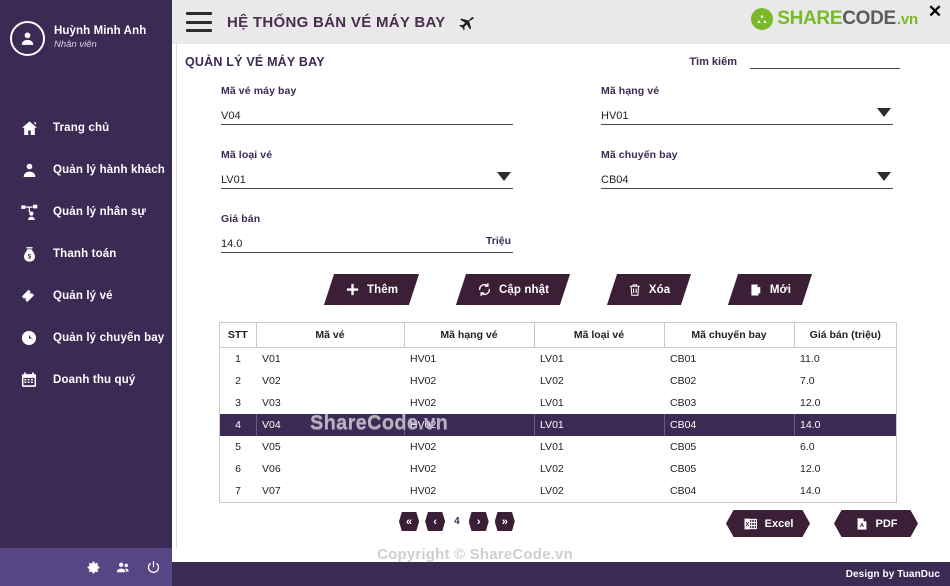 This screenshot has width=950, height=586. What do you see at coordinates (330, 335) in the screenshot?
I see `column-header-ma-ve: Mã vé` at bounding box center [330, 335].